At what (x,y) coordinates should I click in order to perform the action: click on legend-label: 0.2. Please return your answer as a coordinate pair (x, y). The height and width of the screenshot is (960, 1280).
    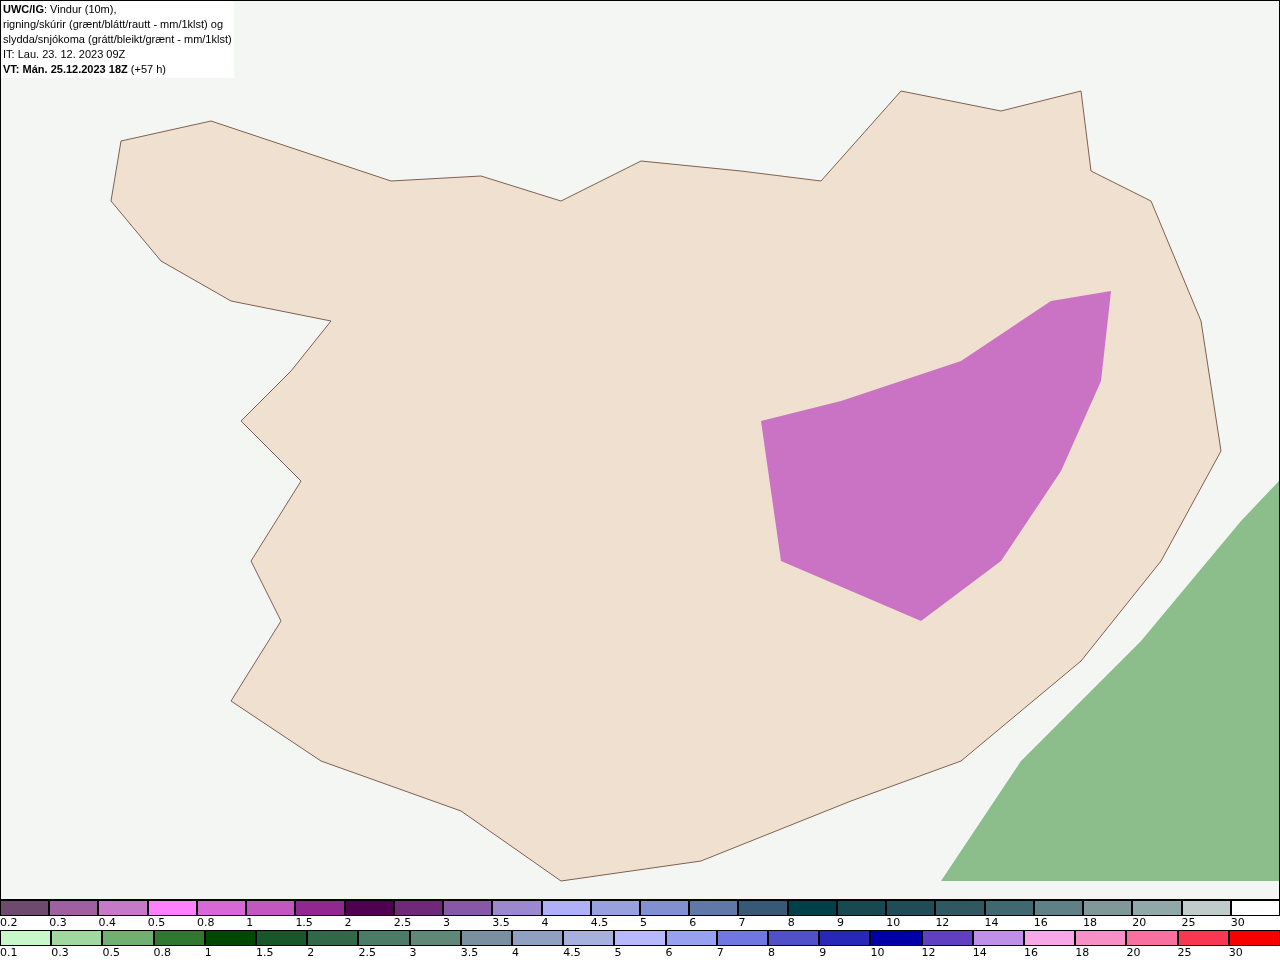
    Looking at the image, I should click on (9, 922).